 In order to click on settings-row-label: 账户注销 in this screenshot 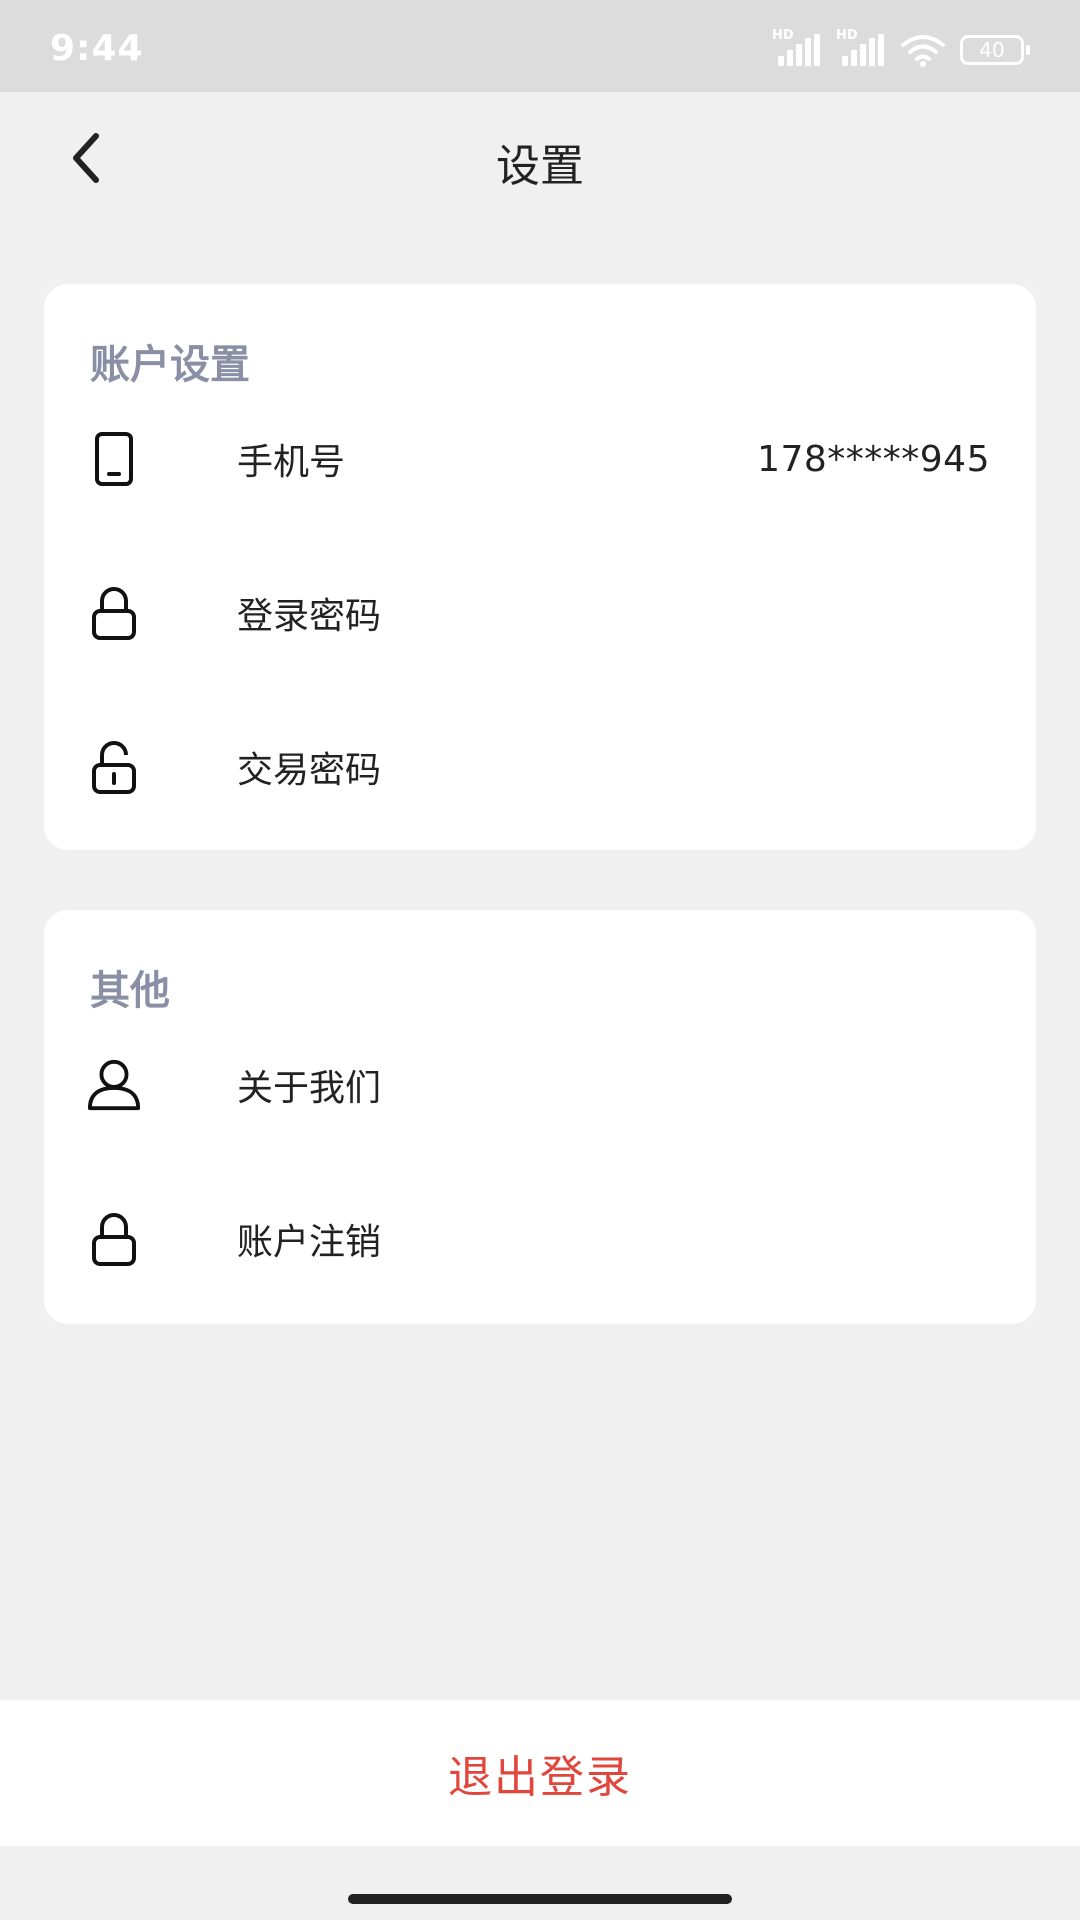, I will do `click(309, 1242)`.